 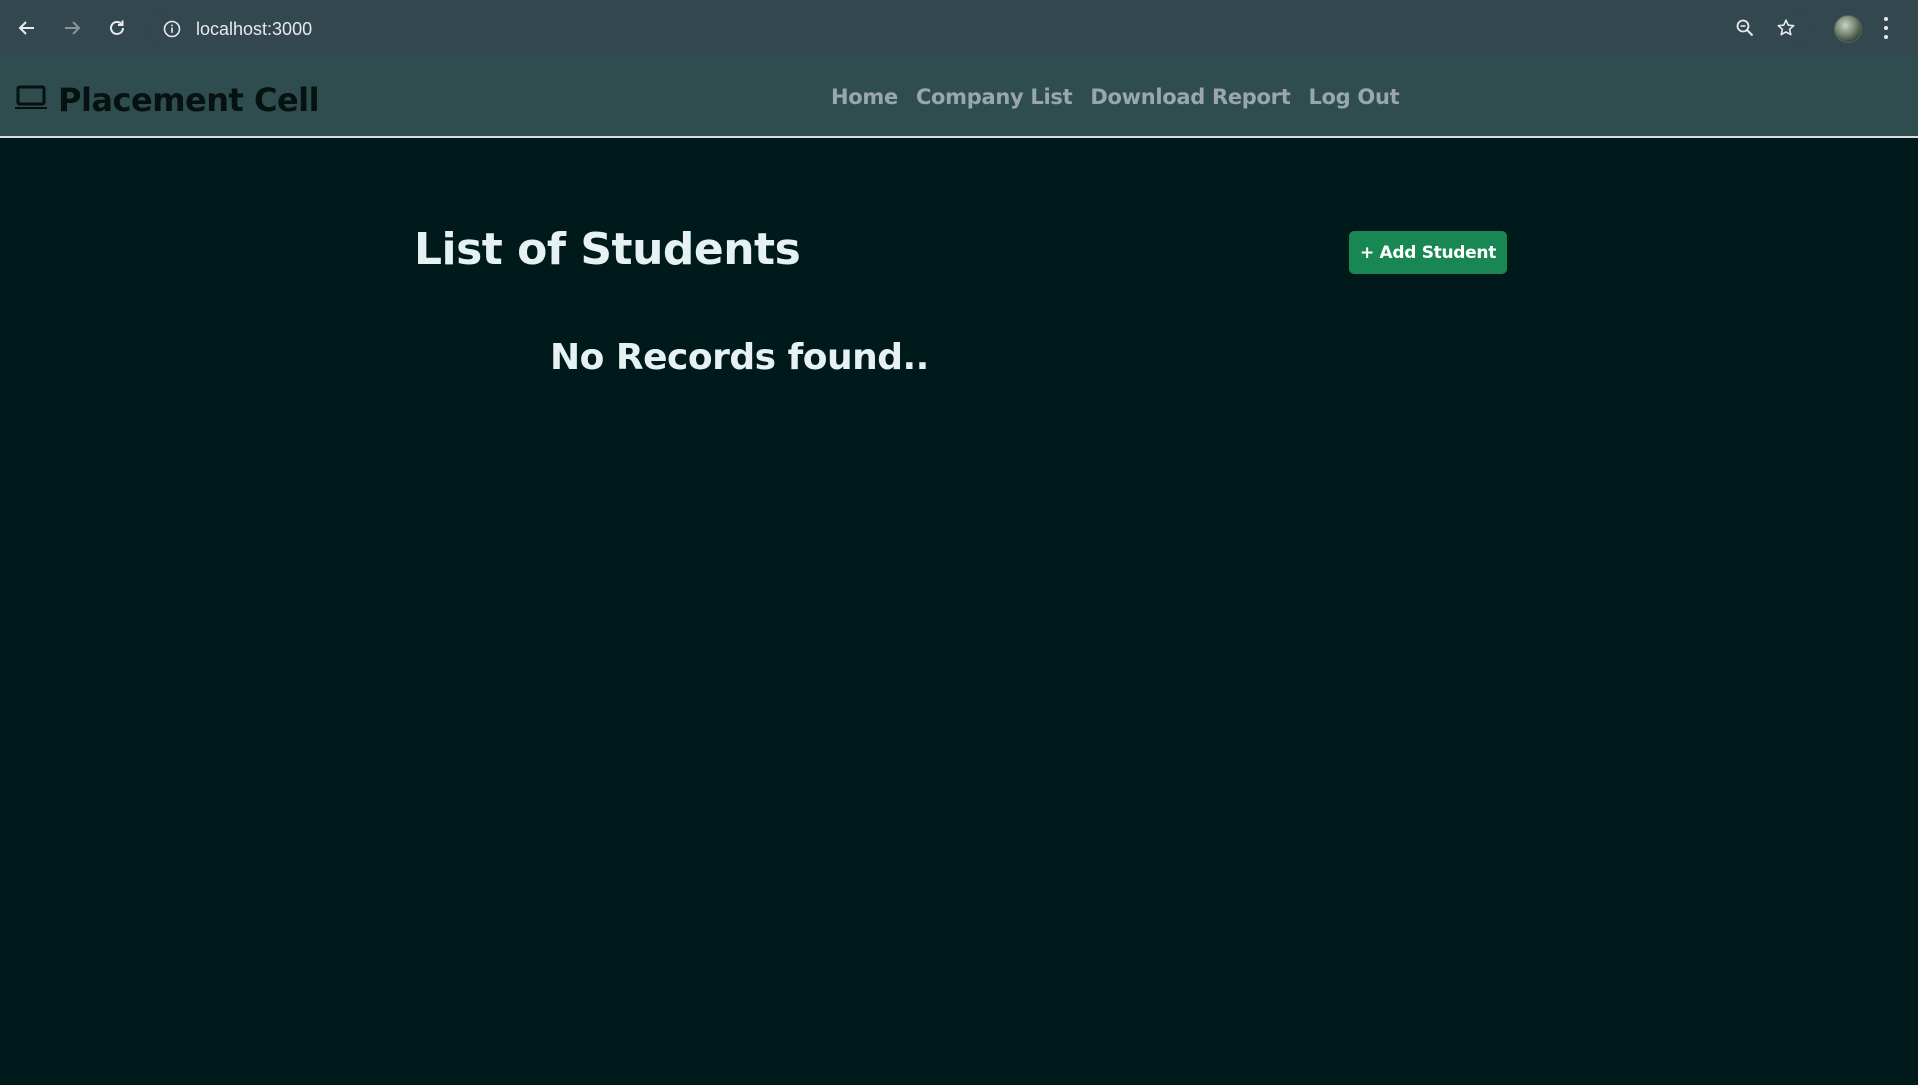 I want to click on add-student-button: + Add Student, so click(x=1428, y=252).